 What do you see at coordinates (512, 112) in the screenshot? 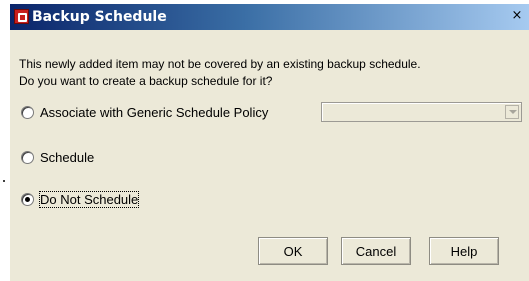
I see `chevron-down-icon` at bounding box center [512, 112].